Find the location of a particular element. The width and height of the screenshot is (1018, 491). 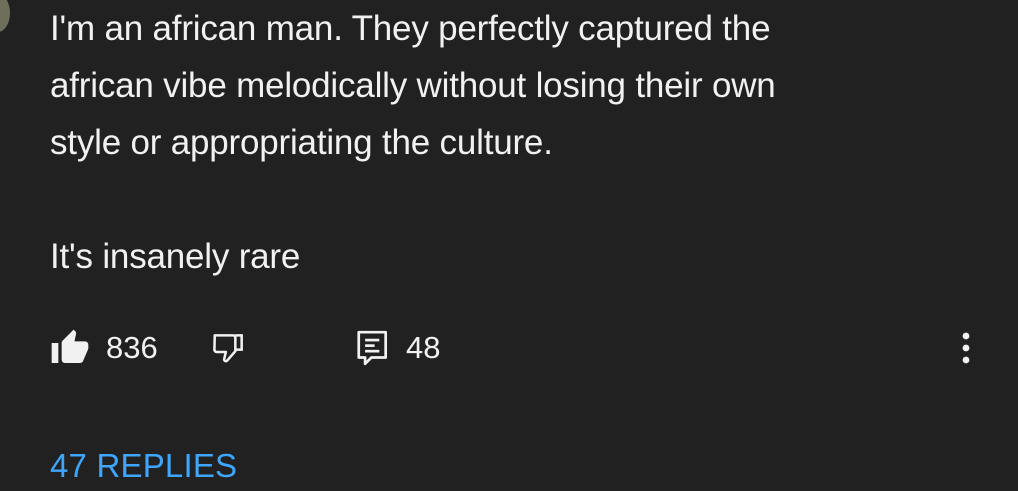

dislike-button is located at coordinates (229, 348).